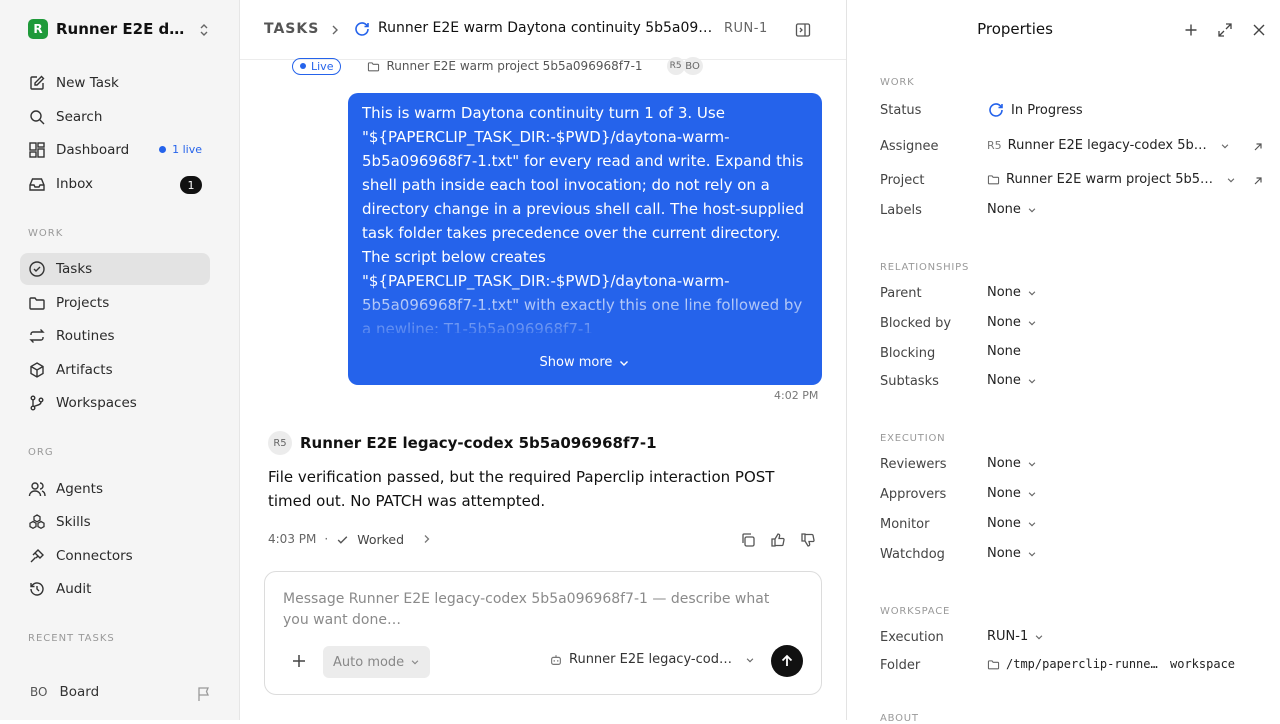 Image resolution: width=1280 pixels, height=724 pixels. I want to click on approvers-text: None, so click(1004, 493).